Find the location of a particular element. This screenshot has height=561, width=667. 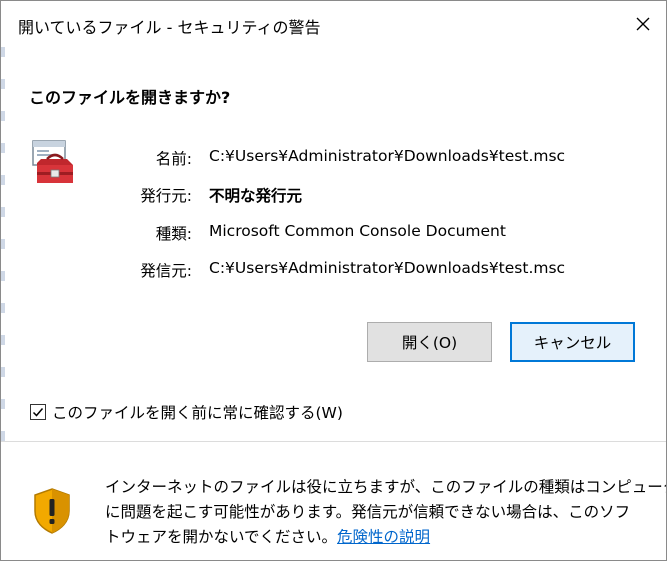

footer-line-1: インターネットのファイルは役に立ちますが、このファイルの種類はコンピューター is located at coordinates (386, 487).